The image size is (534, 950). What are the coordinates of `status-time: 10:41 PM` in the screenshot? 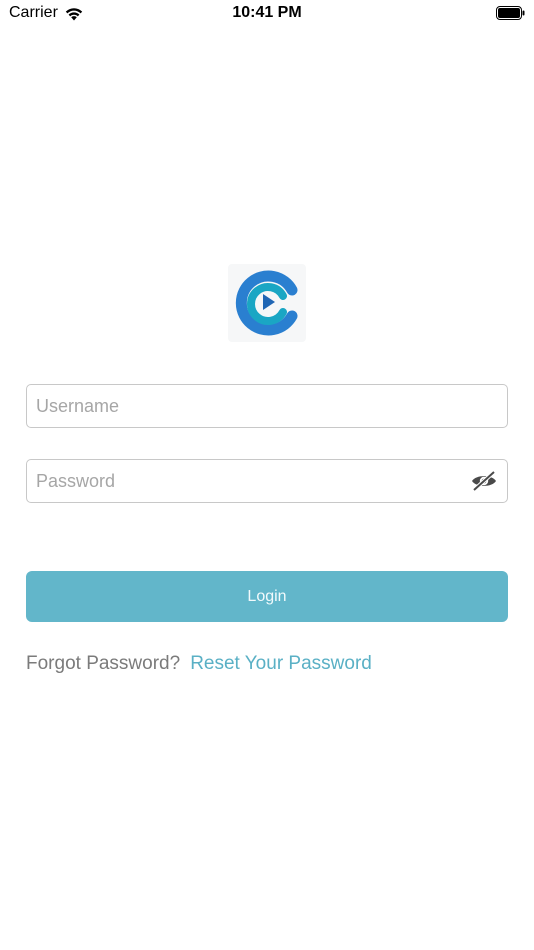 It's located at (267, 12).